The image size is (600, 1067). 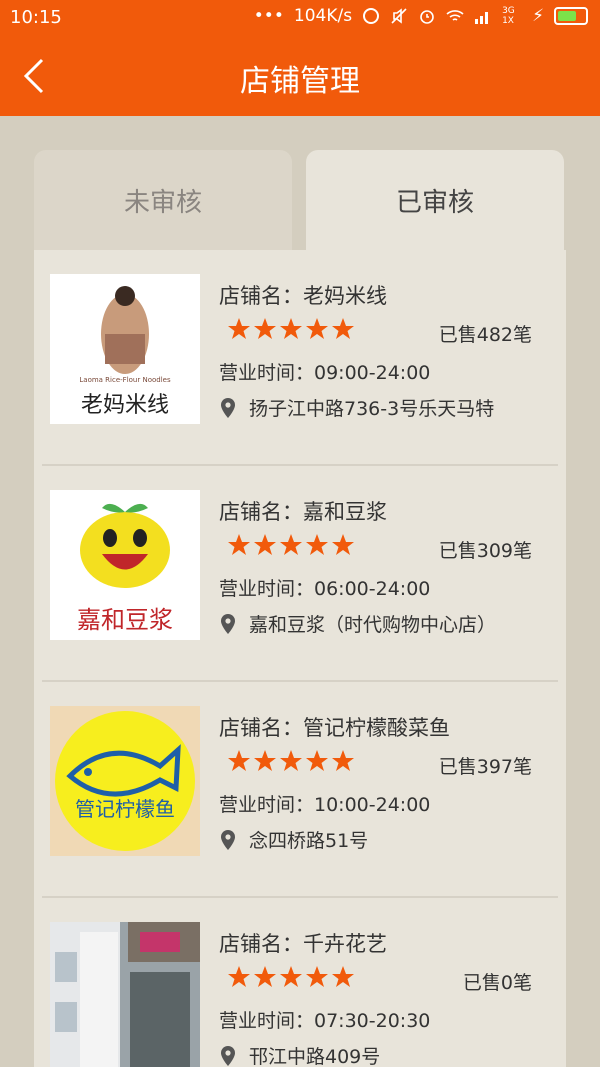 I want to click on store-address: 邗江中路409号, so click(x=299, y=1054).